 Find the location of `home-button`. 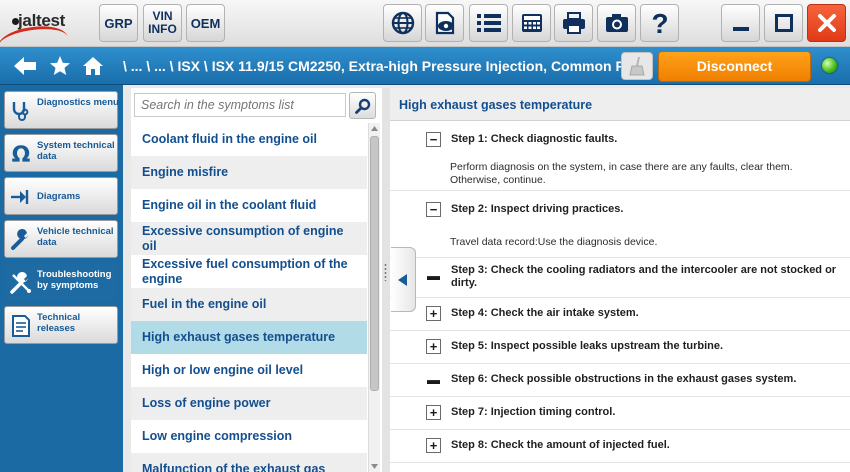

home-button is located at coordinates (93, 66).